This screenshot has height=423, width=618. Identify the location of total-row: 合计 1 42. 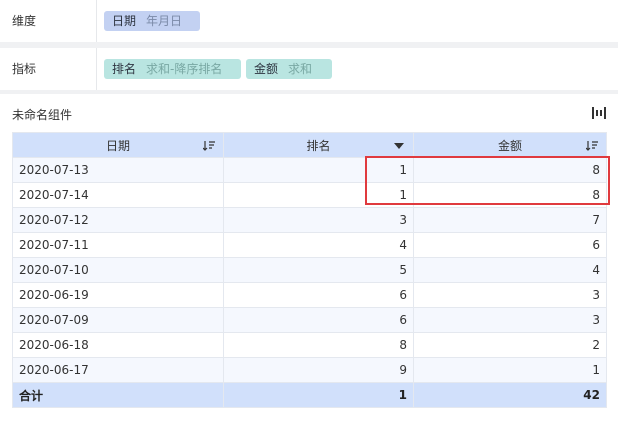
(309, 395).